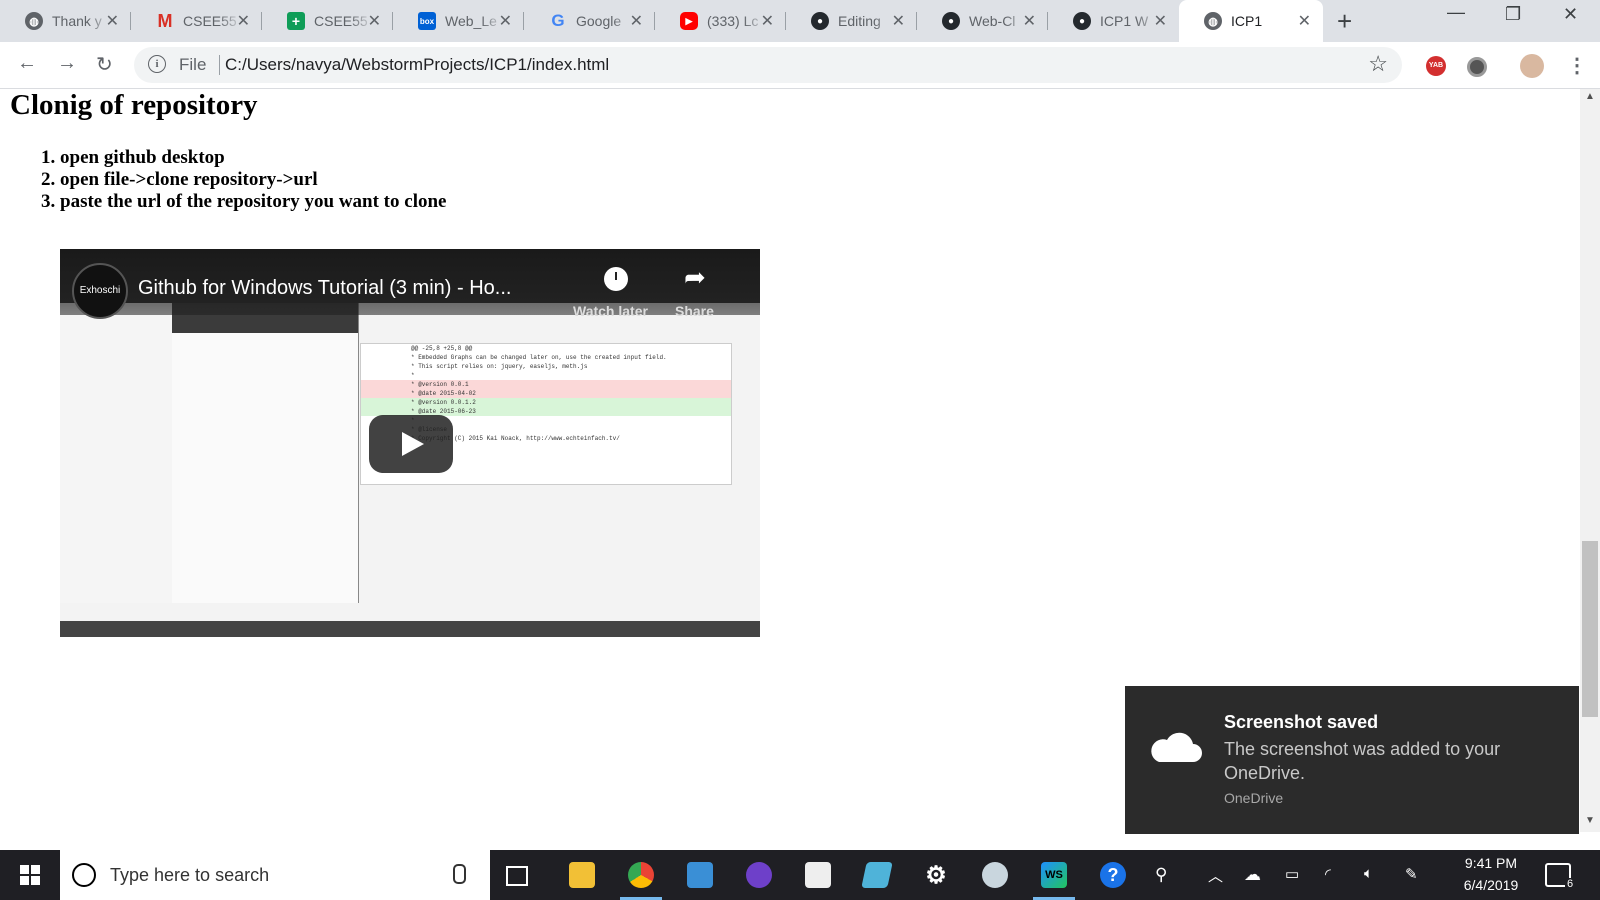 Image resolution: width=1600 pixels, height=900 pixels. What do you see at coordinates (1590, 629) in the screenshot?
I see `scroll-thumb` at bounding box center [1590, 629].